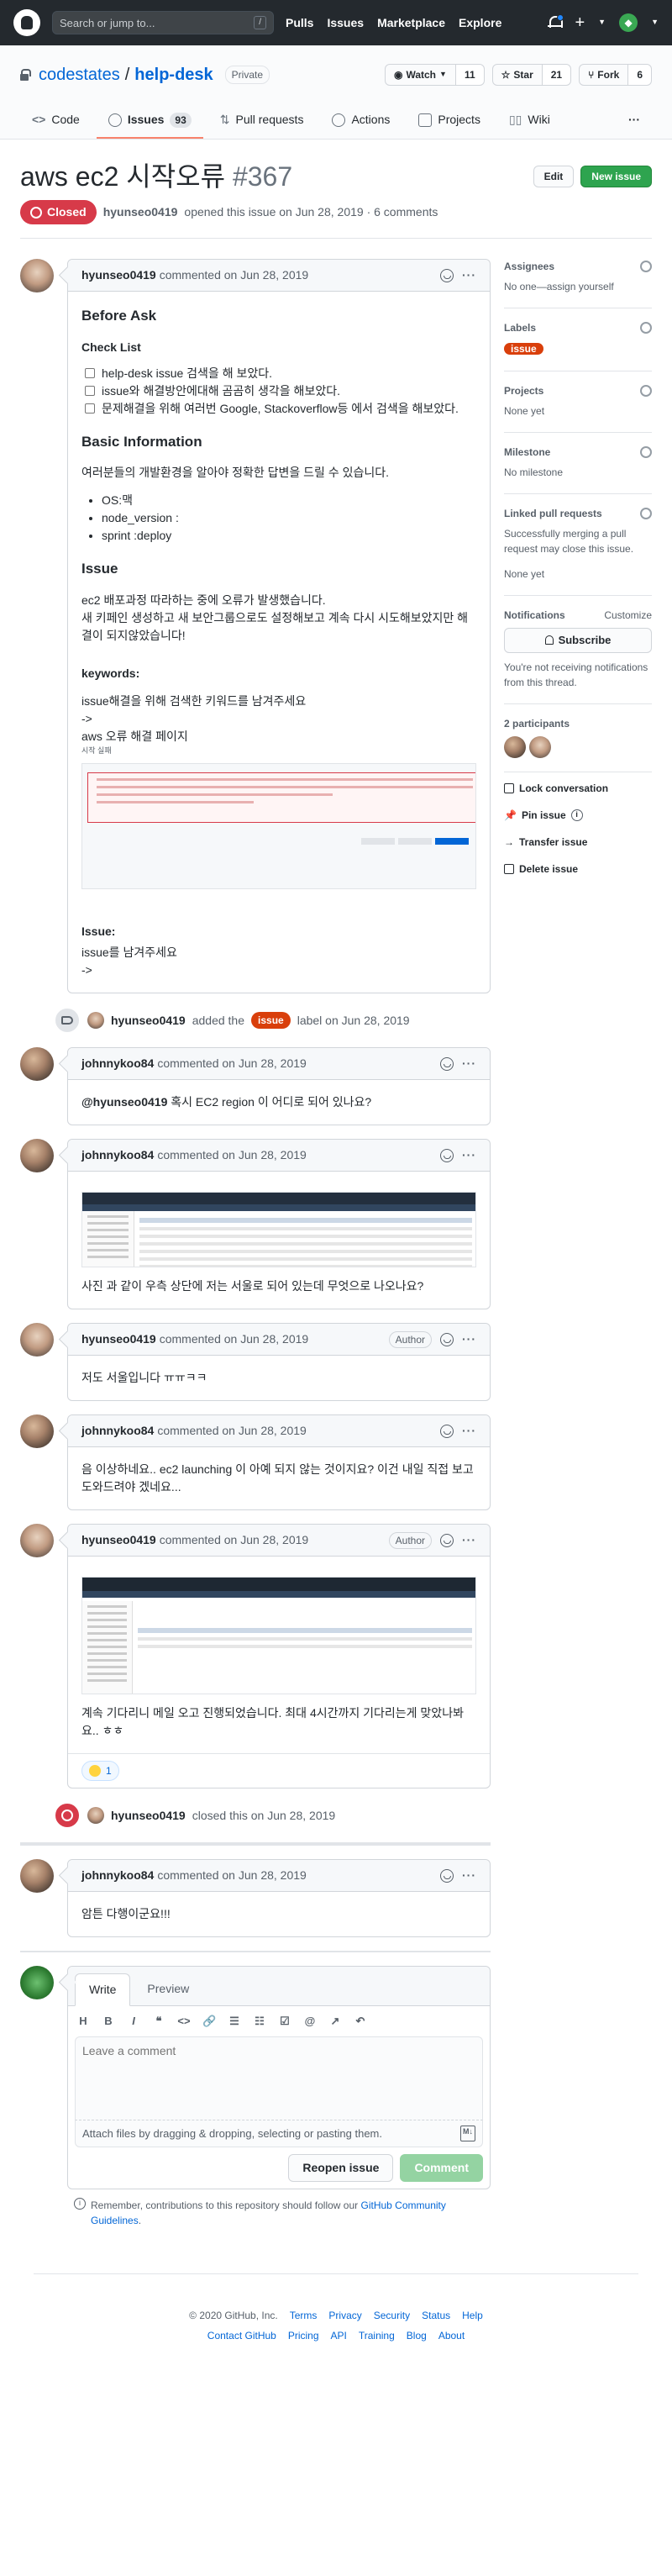  What do you see at coordinates (515, 746) in the screenshot?
I see `participant-avatar` at bounding box center [515, 746].